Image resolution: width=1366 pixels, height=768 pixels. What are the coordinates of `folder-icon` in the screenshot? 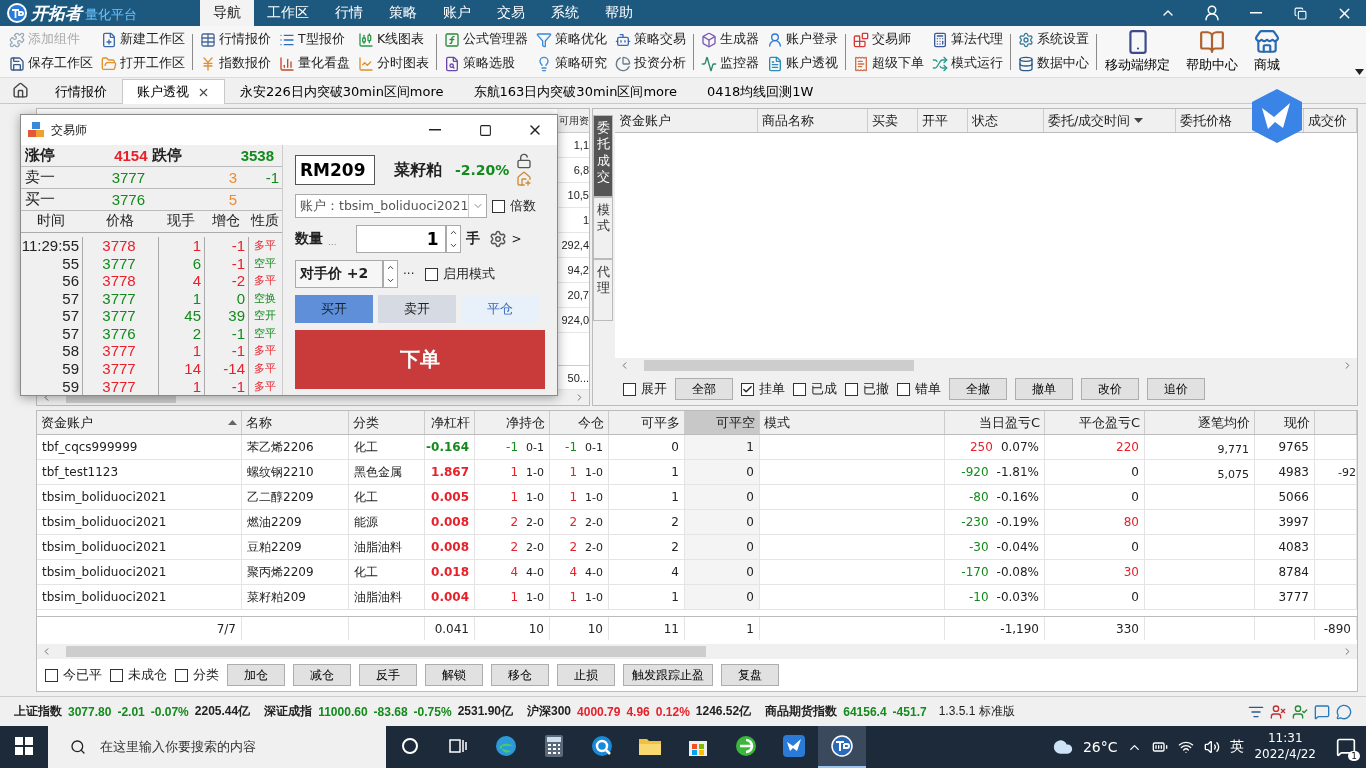 It's located at (650, 746).